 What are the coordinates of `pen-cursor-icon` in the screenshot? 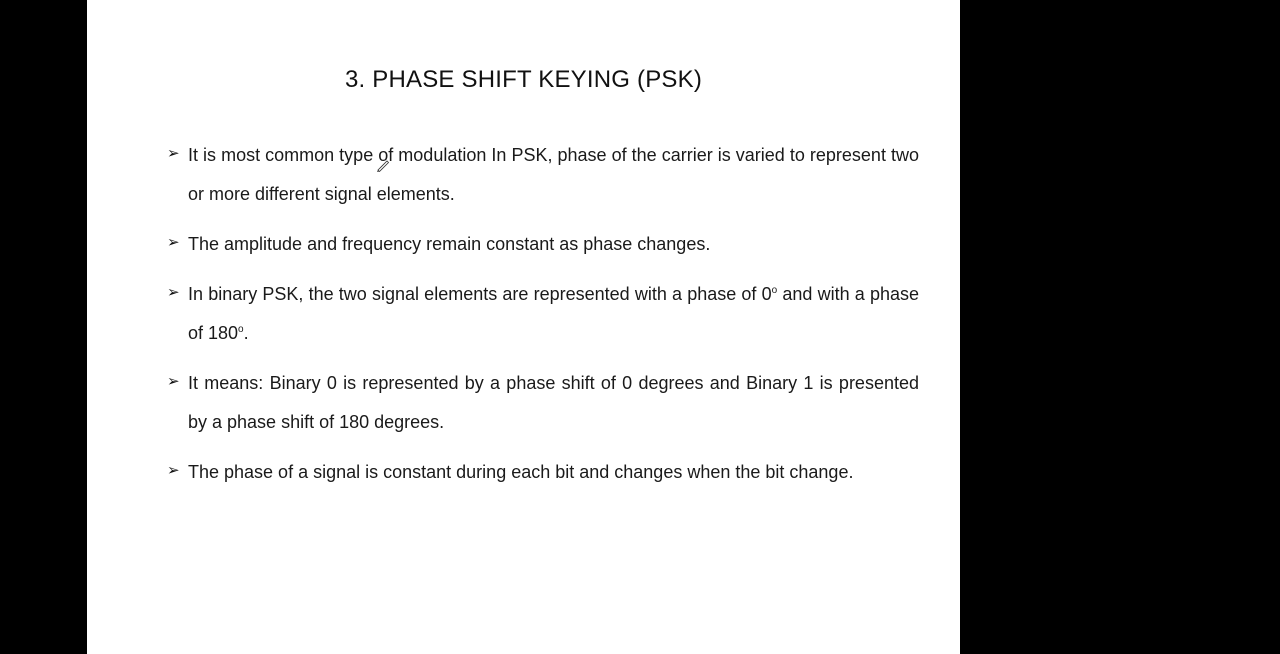 It's located at (383, 166).